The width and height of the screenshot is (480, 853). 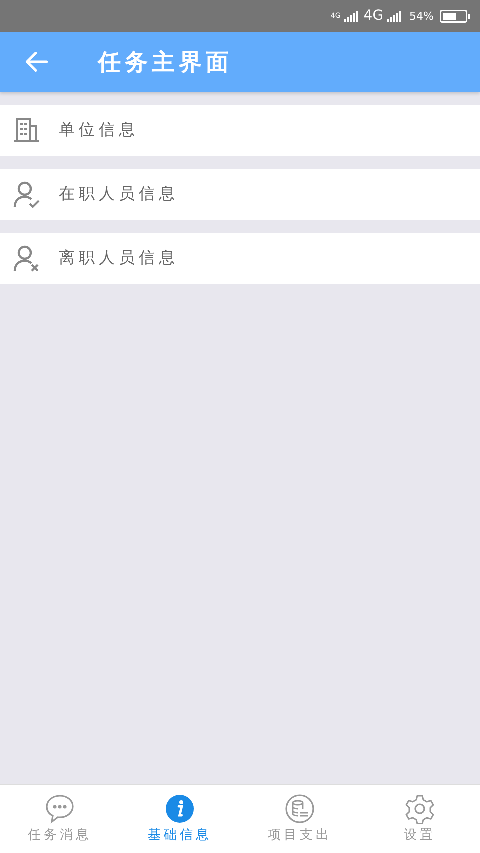 I want to click on building-icon, so click(x=27, y=130).